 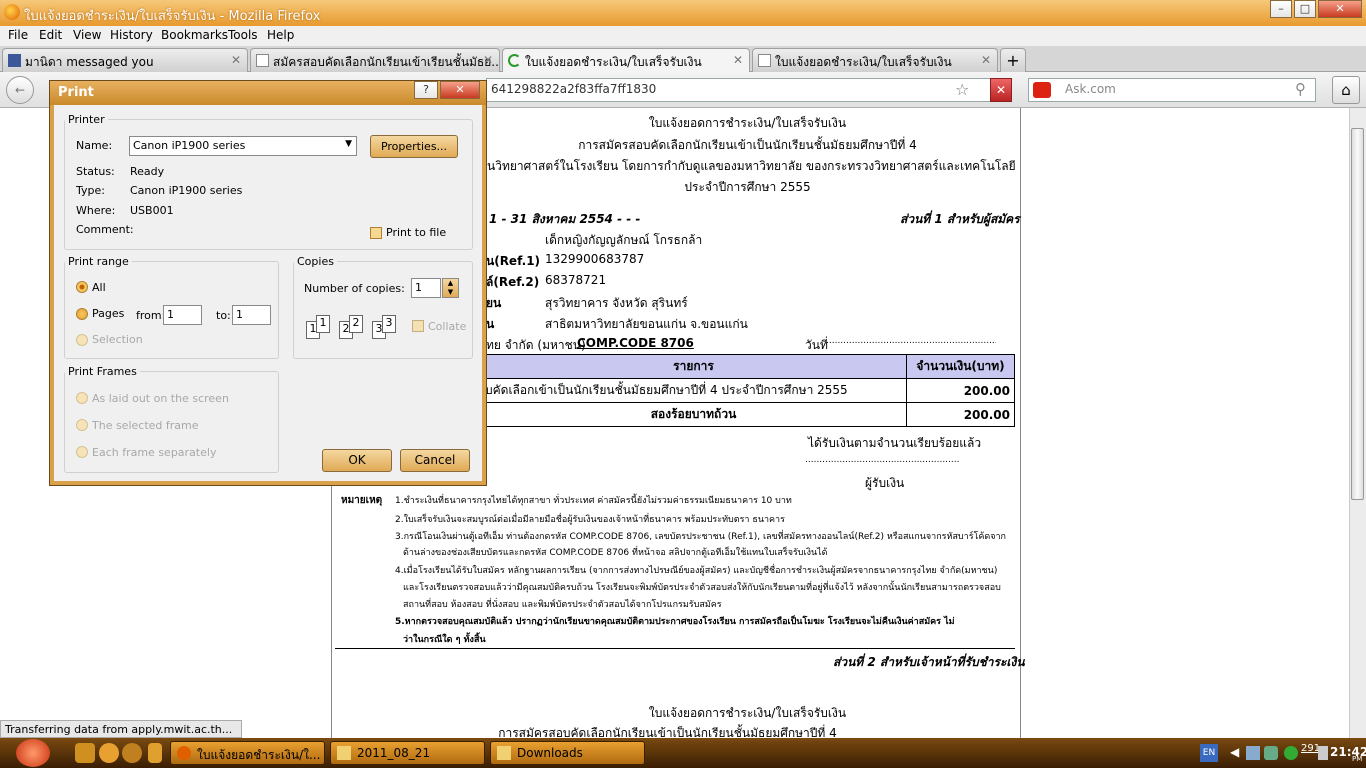 I want to click on frame-opt2-radio, so click(x=82, y=425).